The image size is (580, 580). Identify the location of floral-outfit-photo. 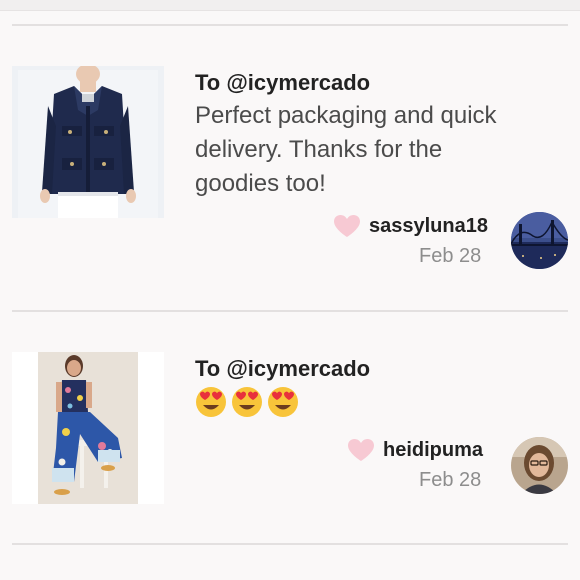
(88, 428).